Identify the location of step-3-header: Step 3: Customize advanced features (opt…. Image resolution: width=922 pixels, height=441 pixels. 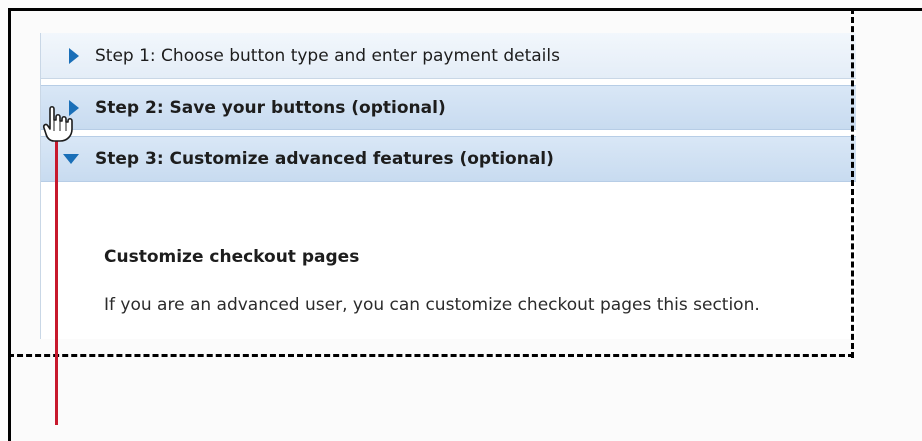
(448, 159).